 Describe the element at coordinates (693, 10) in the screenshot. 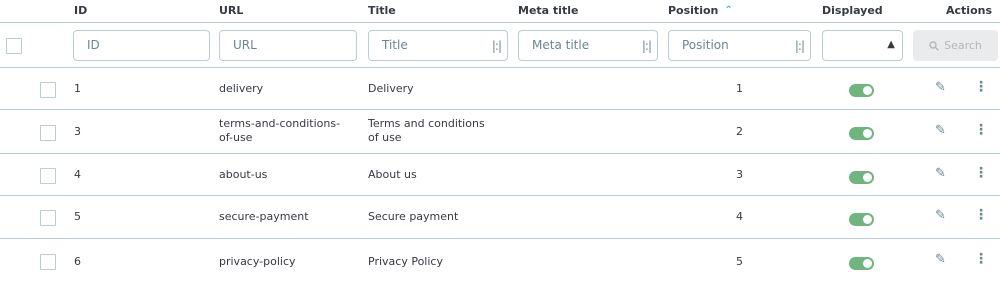

I see `column-header-position-label: Position` at that location.